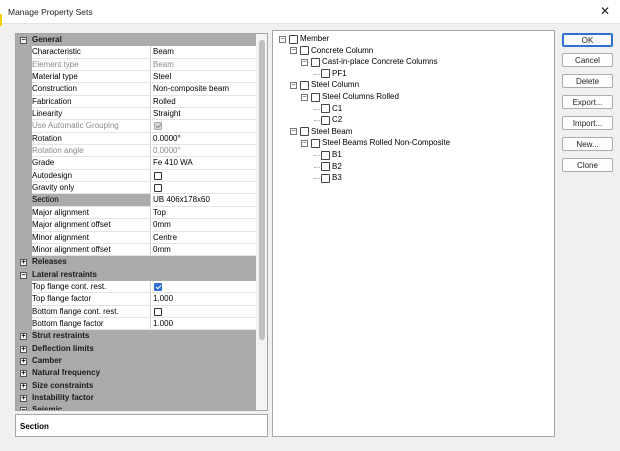 Image resolution: width=620 pixels, height=451 pixels. What do you see at coordinates (204, 102) in the screenshot?
I see `property-value: Rolled` at bounding box center [204, 102].